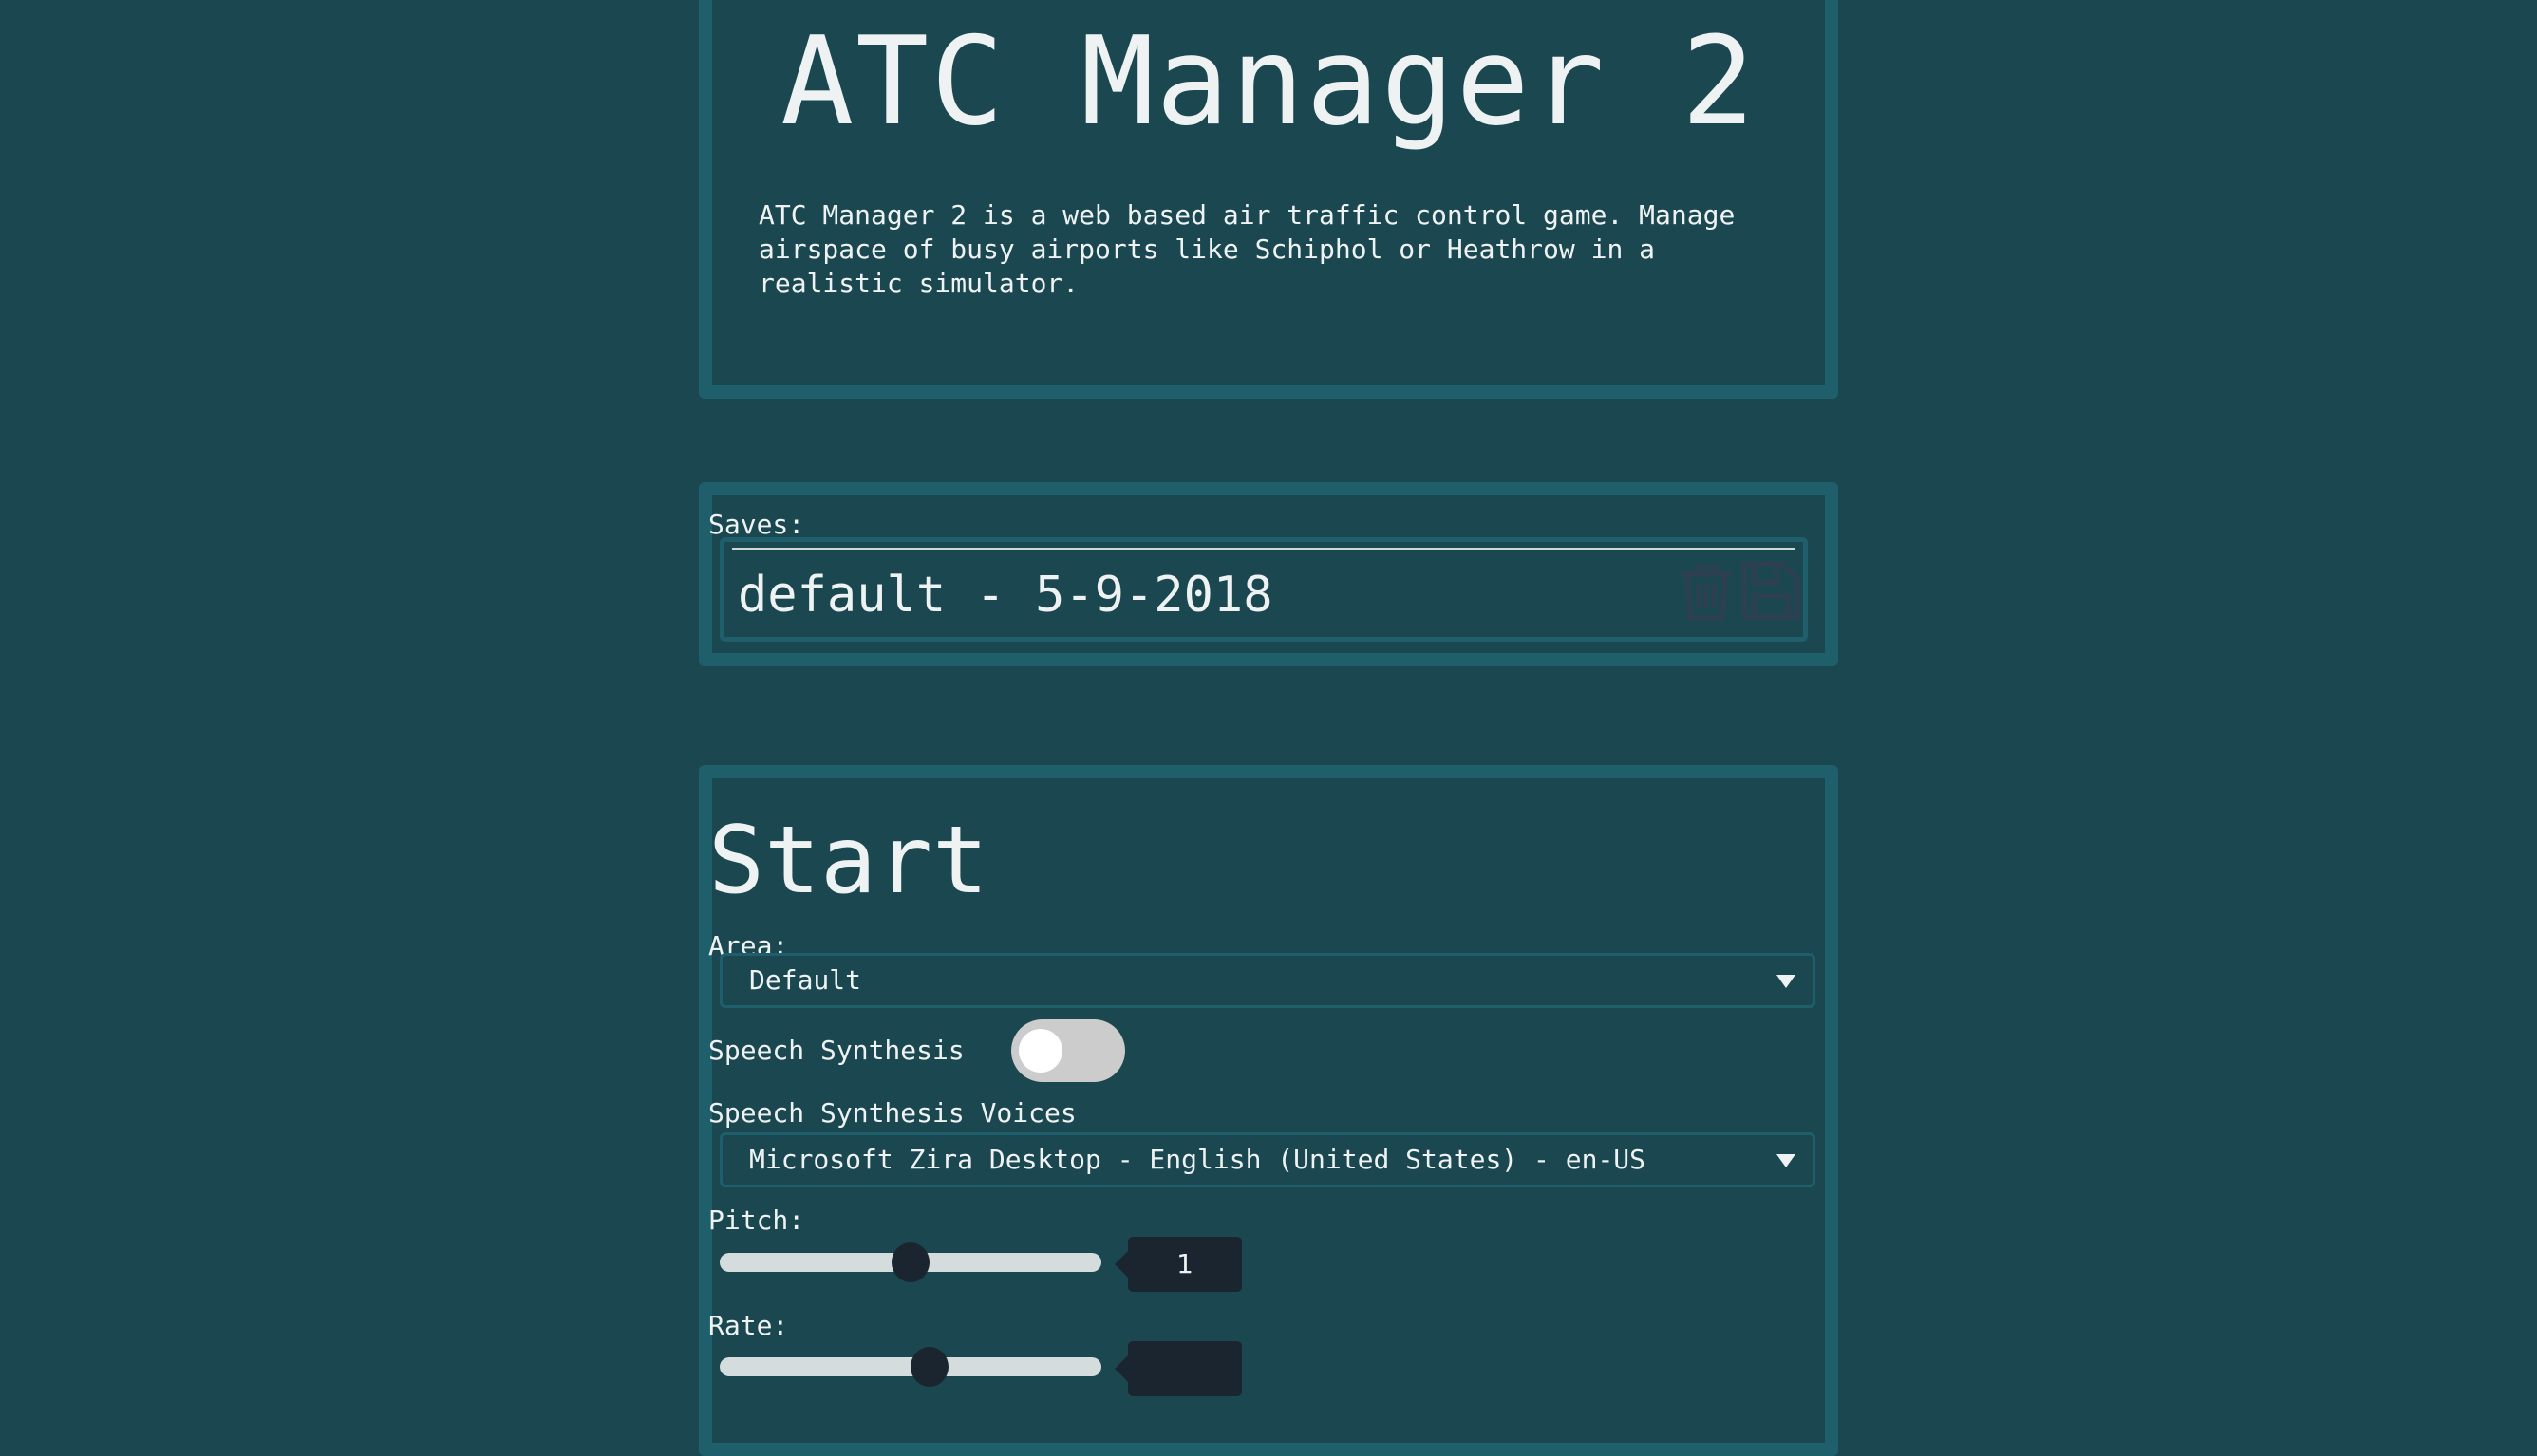 The width and height of the screenshot is (2537, 1456). I want to click on save-name: default - 5-9-2018, so click(1005, 596).